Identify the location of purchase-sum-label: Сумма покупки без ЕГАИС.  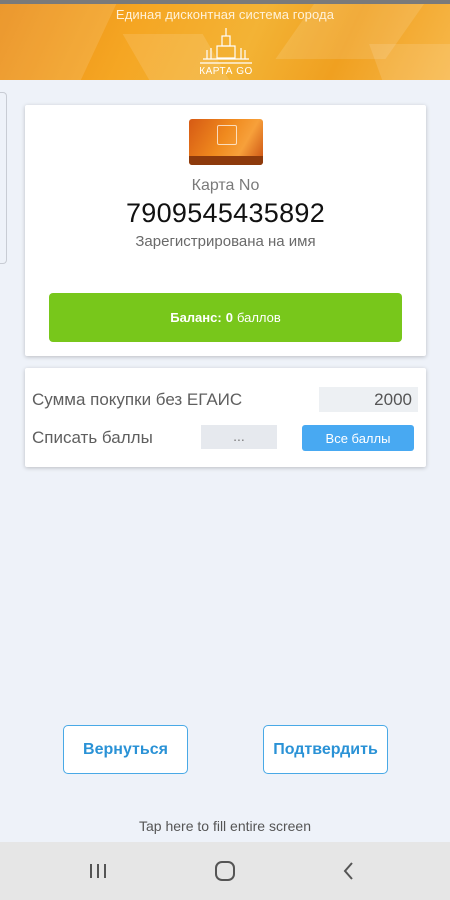
(137, 399).